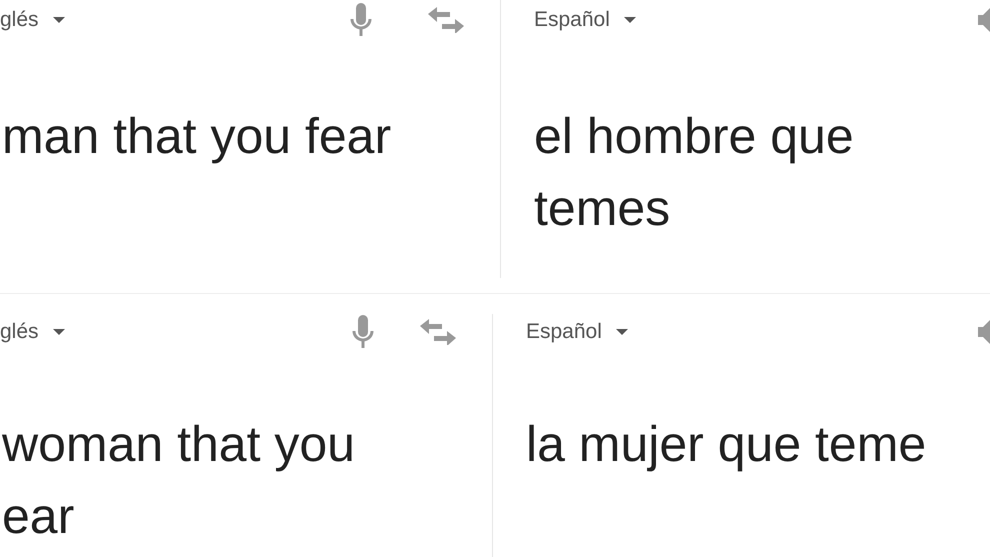  What do you see at coordinates (179, 444) in the screenshot?
I see `source-text: woman that you` at bounding box center [179, 444].